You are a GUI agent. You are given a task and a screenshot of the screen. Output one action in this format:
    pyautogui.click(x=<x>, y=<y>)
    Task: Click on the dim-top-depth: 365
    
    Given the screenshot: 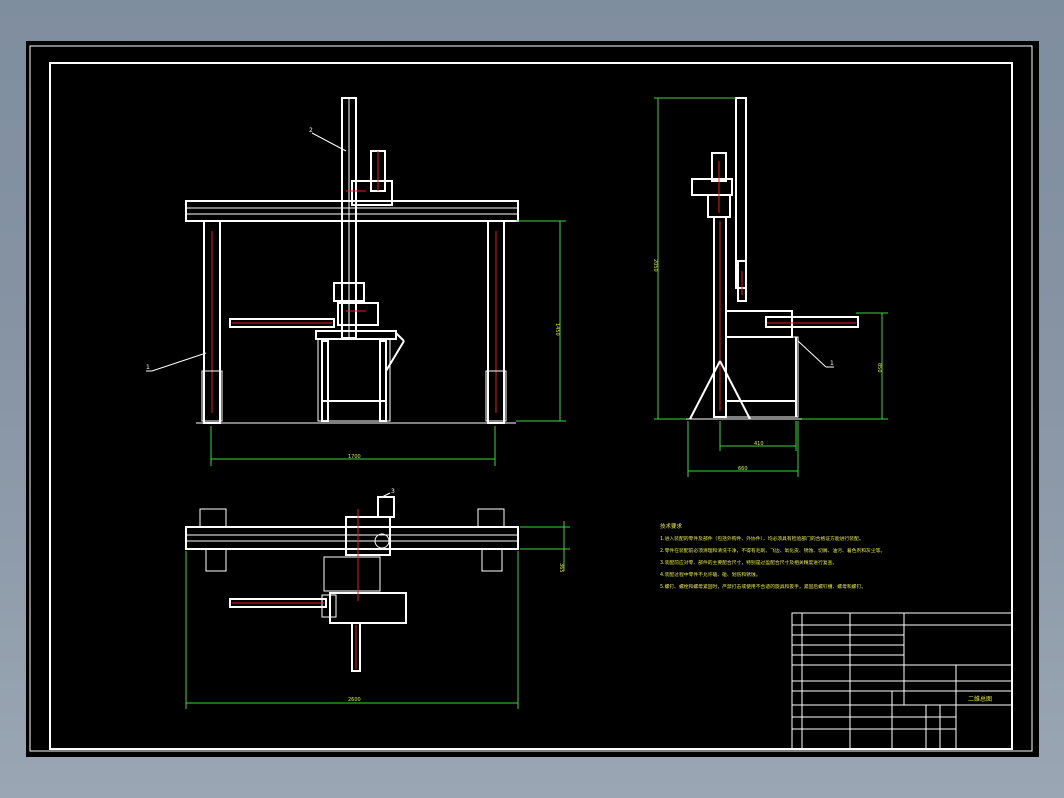 What is the action you would take?
    pyautogui.click(x=561, y=568)
    